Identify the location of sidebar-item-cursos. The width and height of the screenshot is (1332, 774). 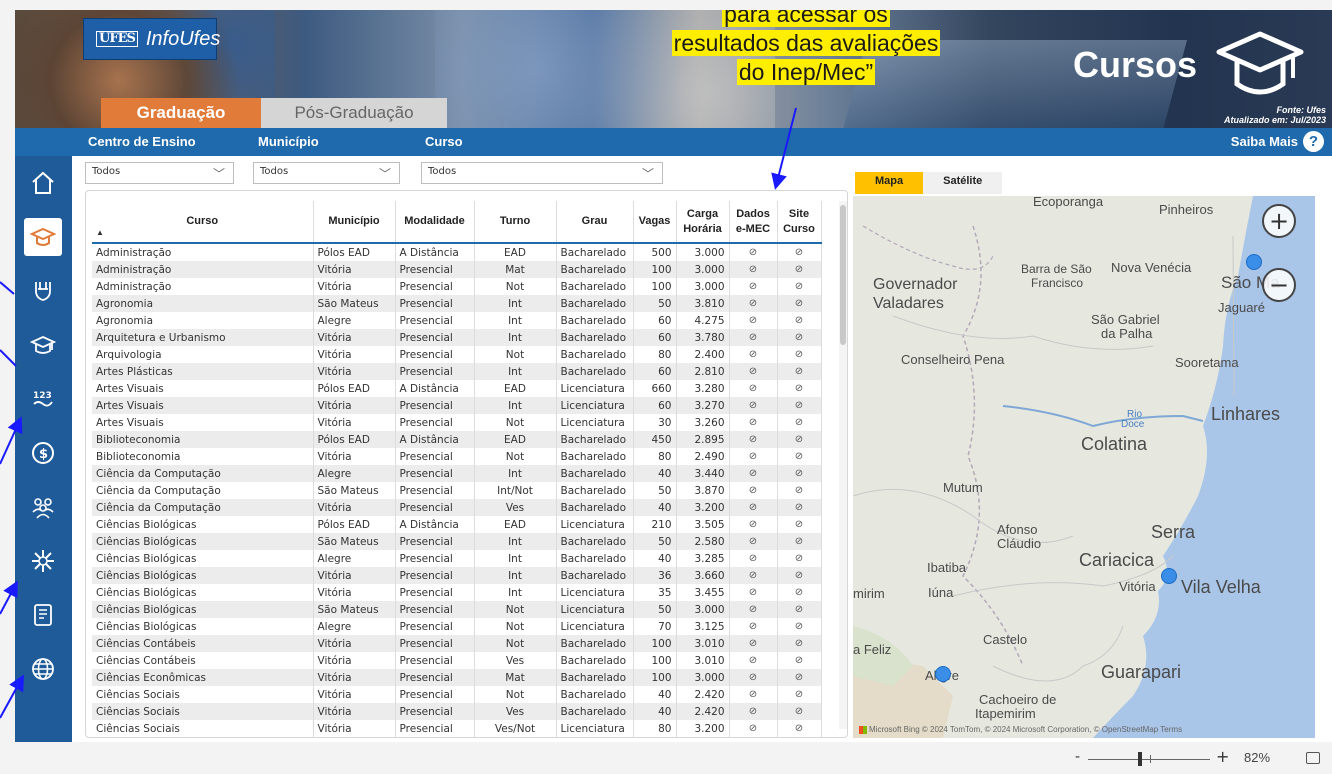
(43, 237).